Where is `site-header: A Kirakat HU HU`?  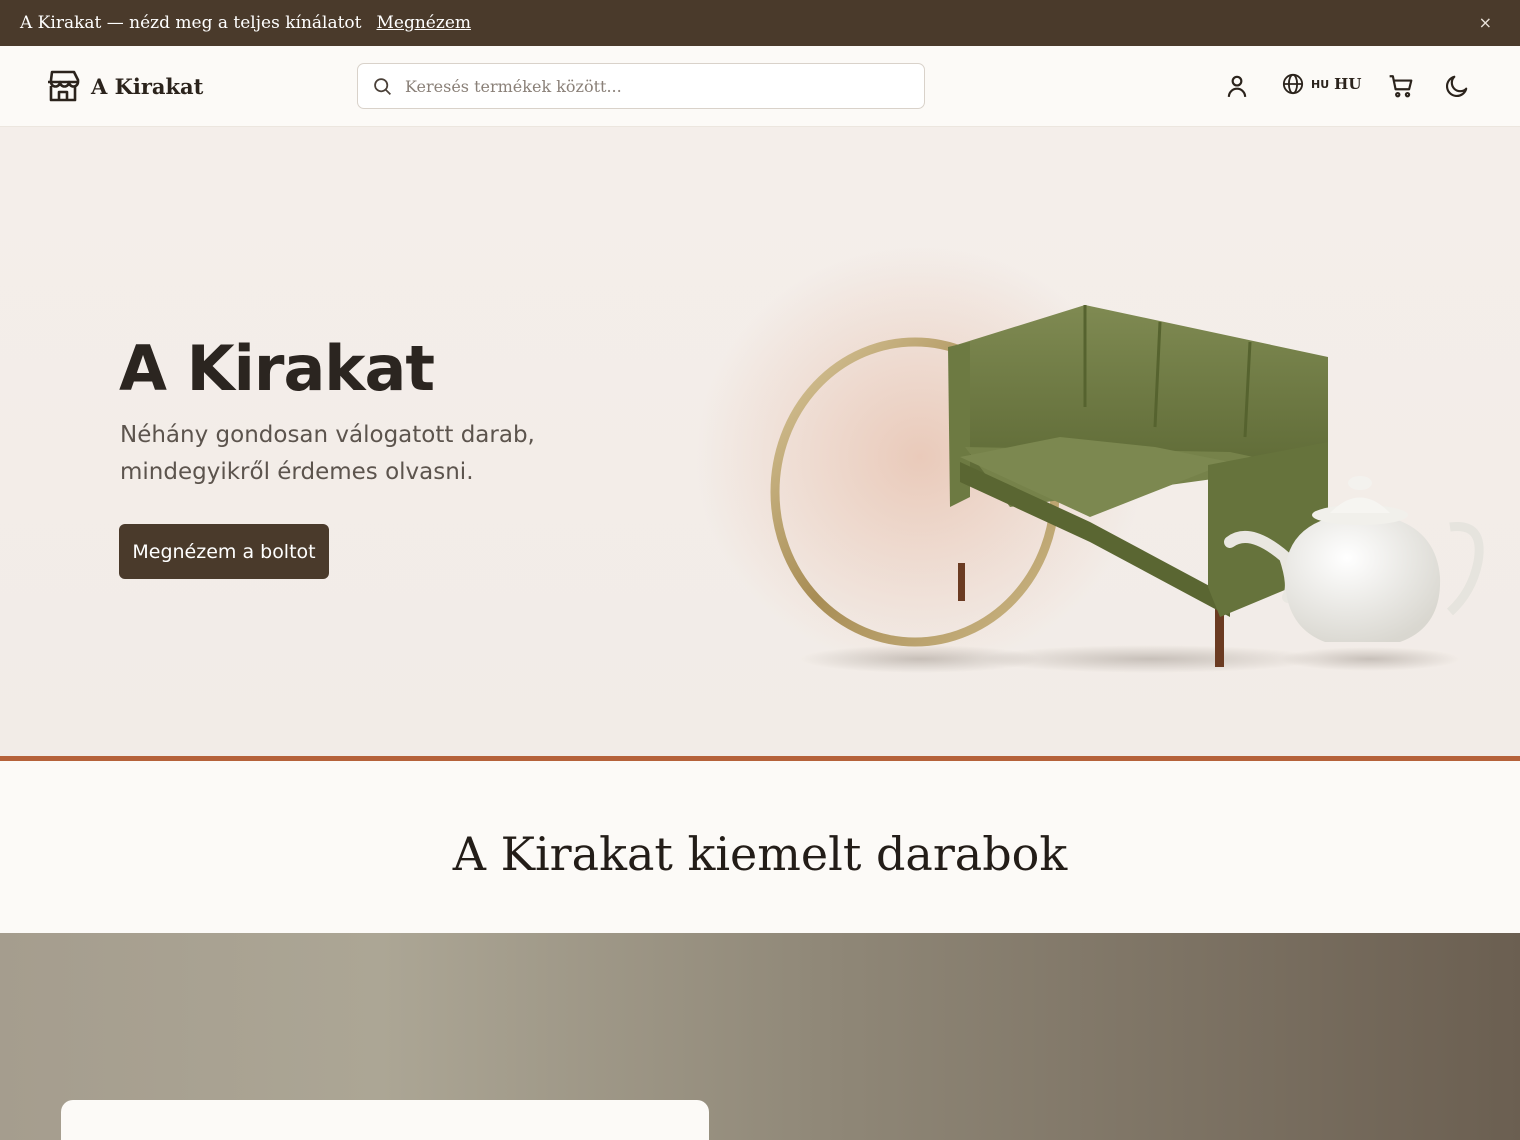 site-header: A Kirakat HU HU is located at coordinates (760, 86).